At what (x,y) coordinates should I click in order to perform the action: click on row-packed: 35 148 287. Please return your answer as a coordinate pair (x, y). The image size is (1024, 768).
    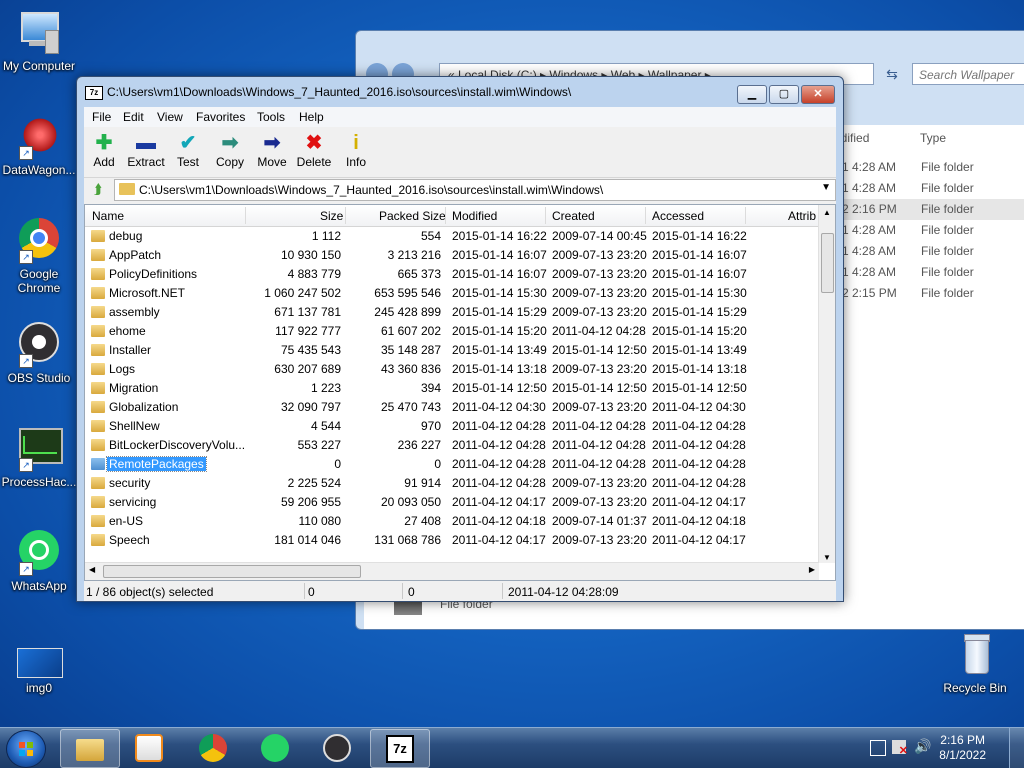
    Looking at the image, I should click on (410, 350).